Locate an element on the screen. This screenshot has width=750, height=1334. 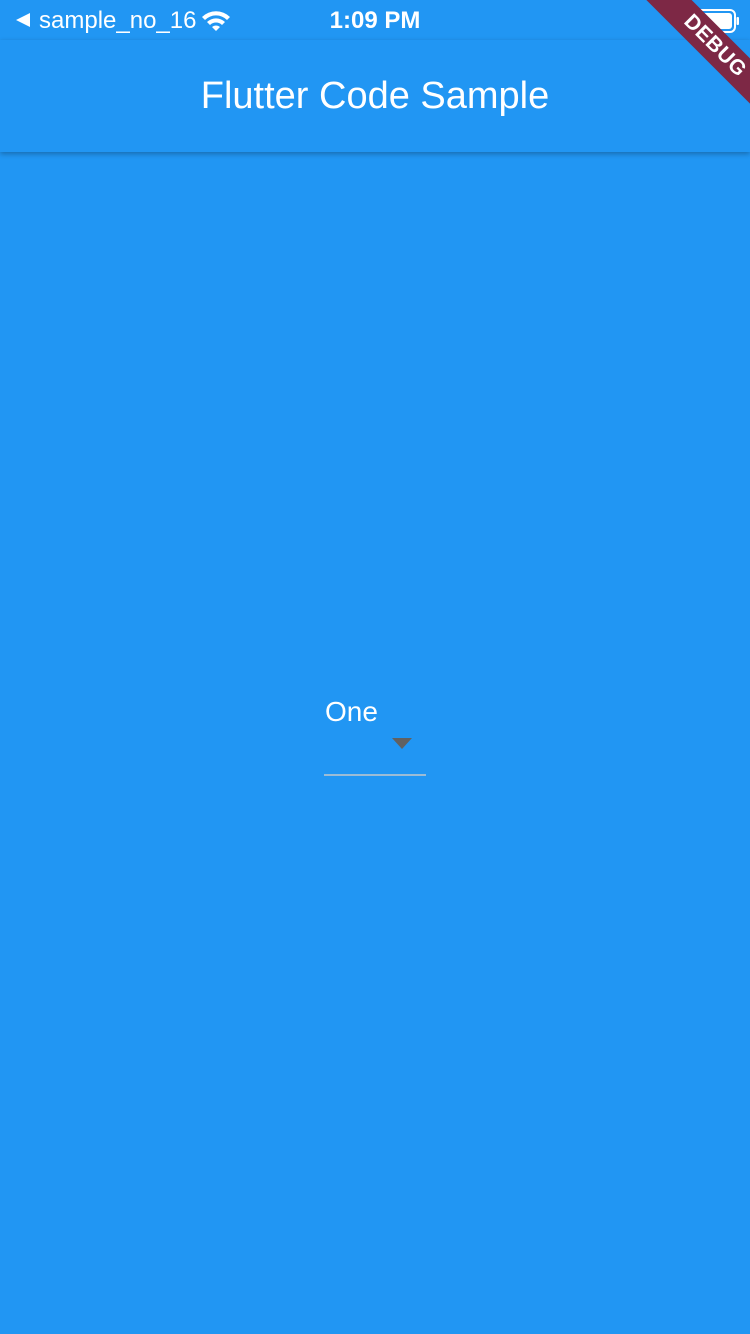
status-time: 1:09 PM is located at coordinates (375, 20).